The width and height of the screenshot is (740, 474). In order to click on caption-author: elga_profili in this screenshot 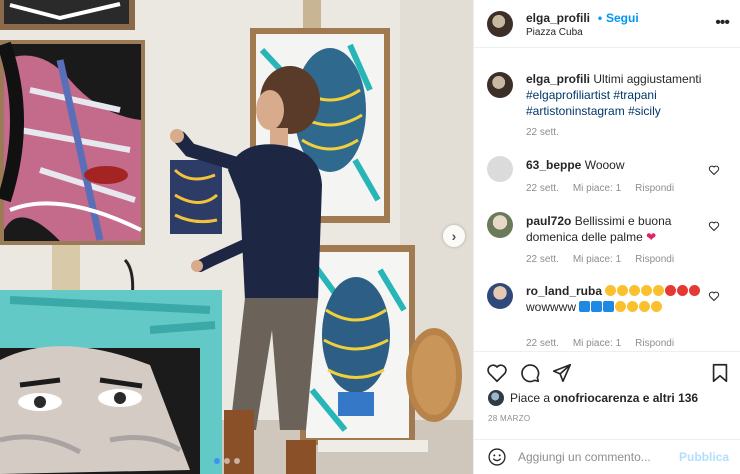, I will do `click(558, 79)`.